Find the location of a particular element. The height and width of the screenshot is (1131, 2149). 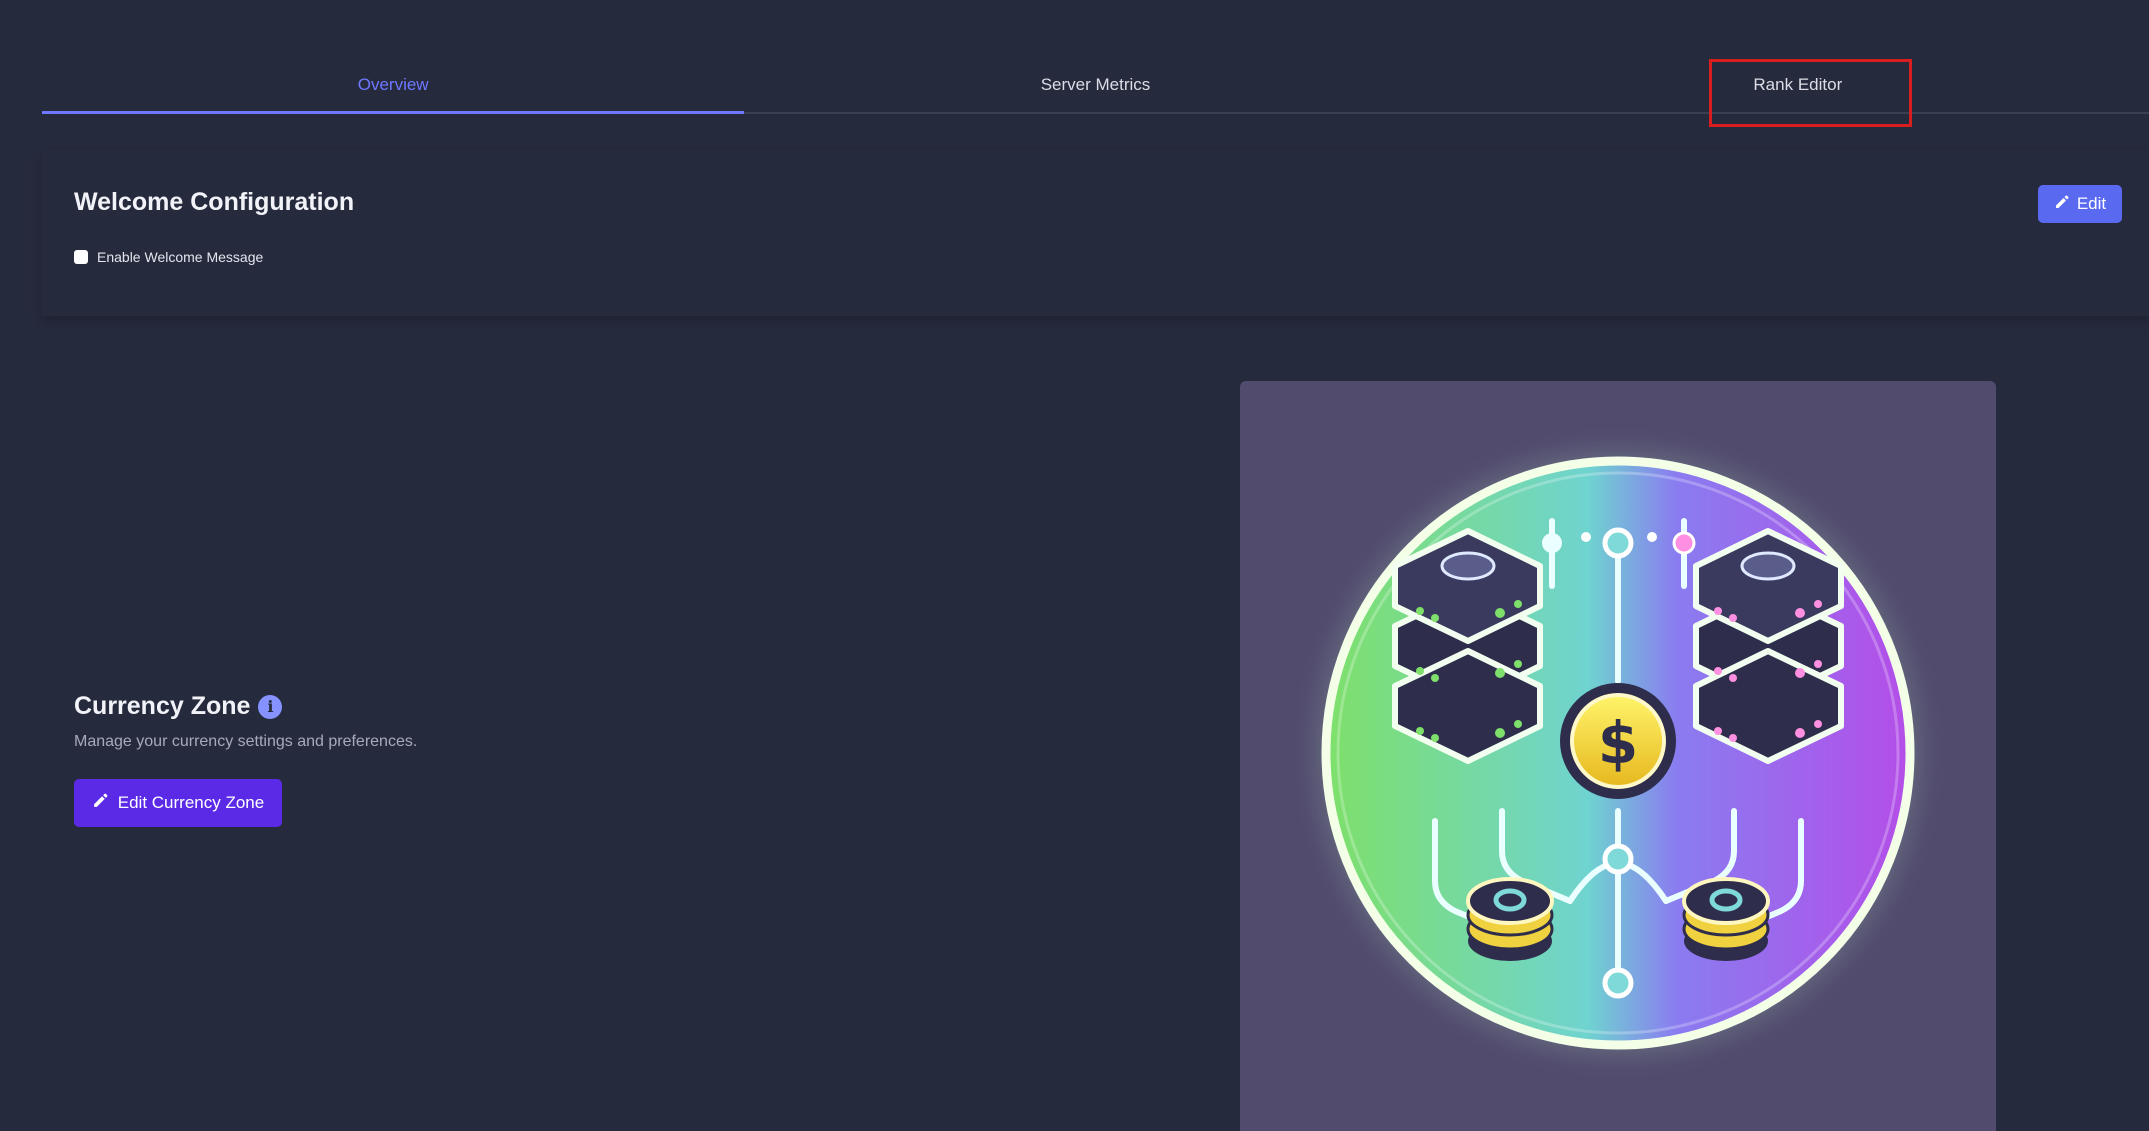

welcome-edit-button: Edit is located at coordinates (2080, 204).